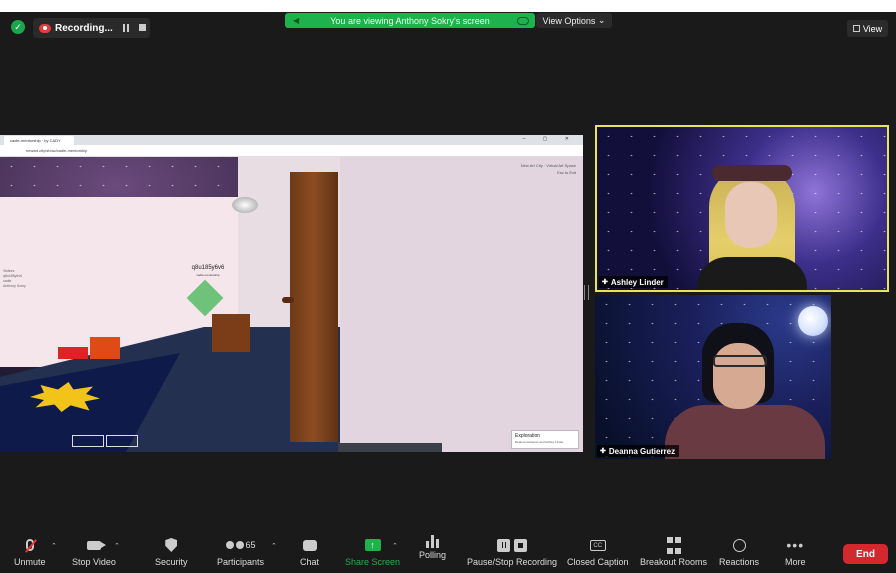  What do you see at coordinates (548, 165) in the screenshot?
I see `hud-title: New Art City · Virtual Art Space` at bounding box center [548, 165].